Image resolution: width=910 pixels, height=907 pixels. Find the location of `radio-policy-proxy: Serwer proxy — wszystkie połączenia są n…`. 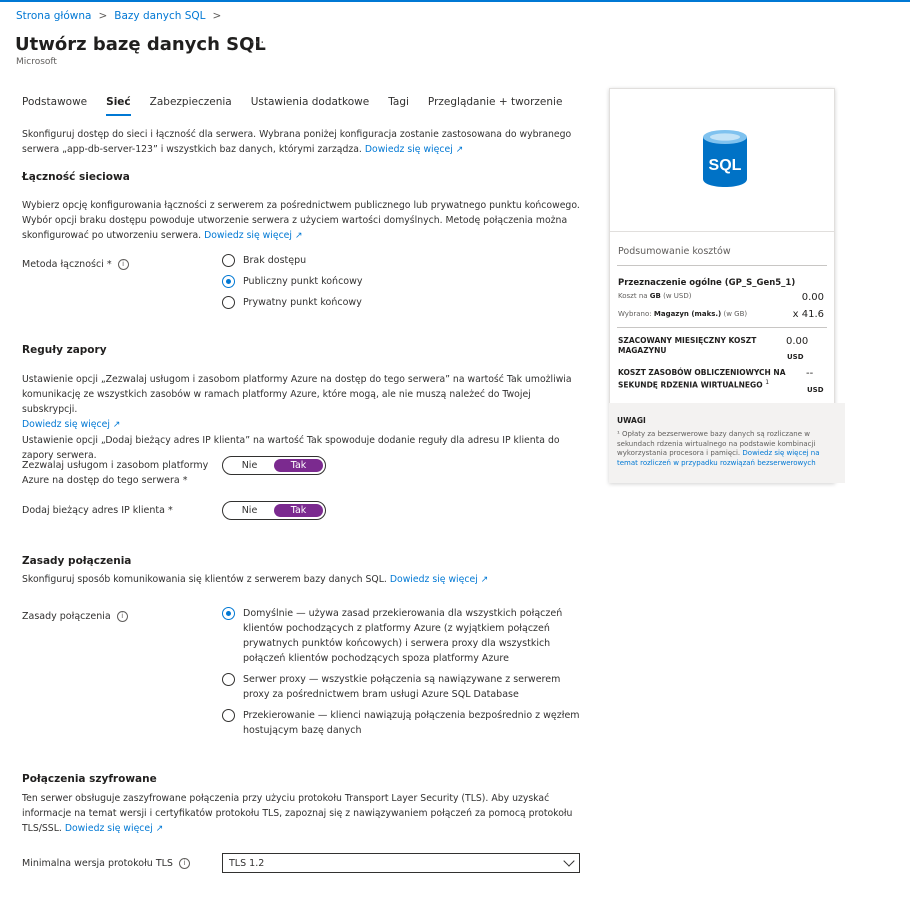

radio-policy-proxy: Serwer proxy — wszystkie połączenia są n… is located at coordinates (402, 687).